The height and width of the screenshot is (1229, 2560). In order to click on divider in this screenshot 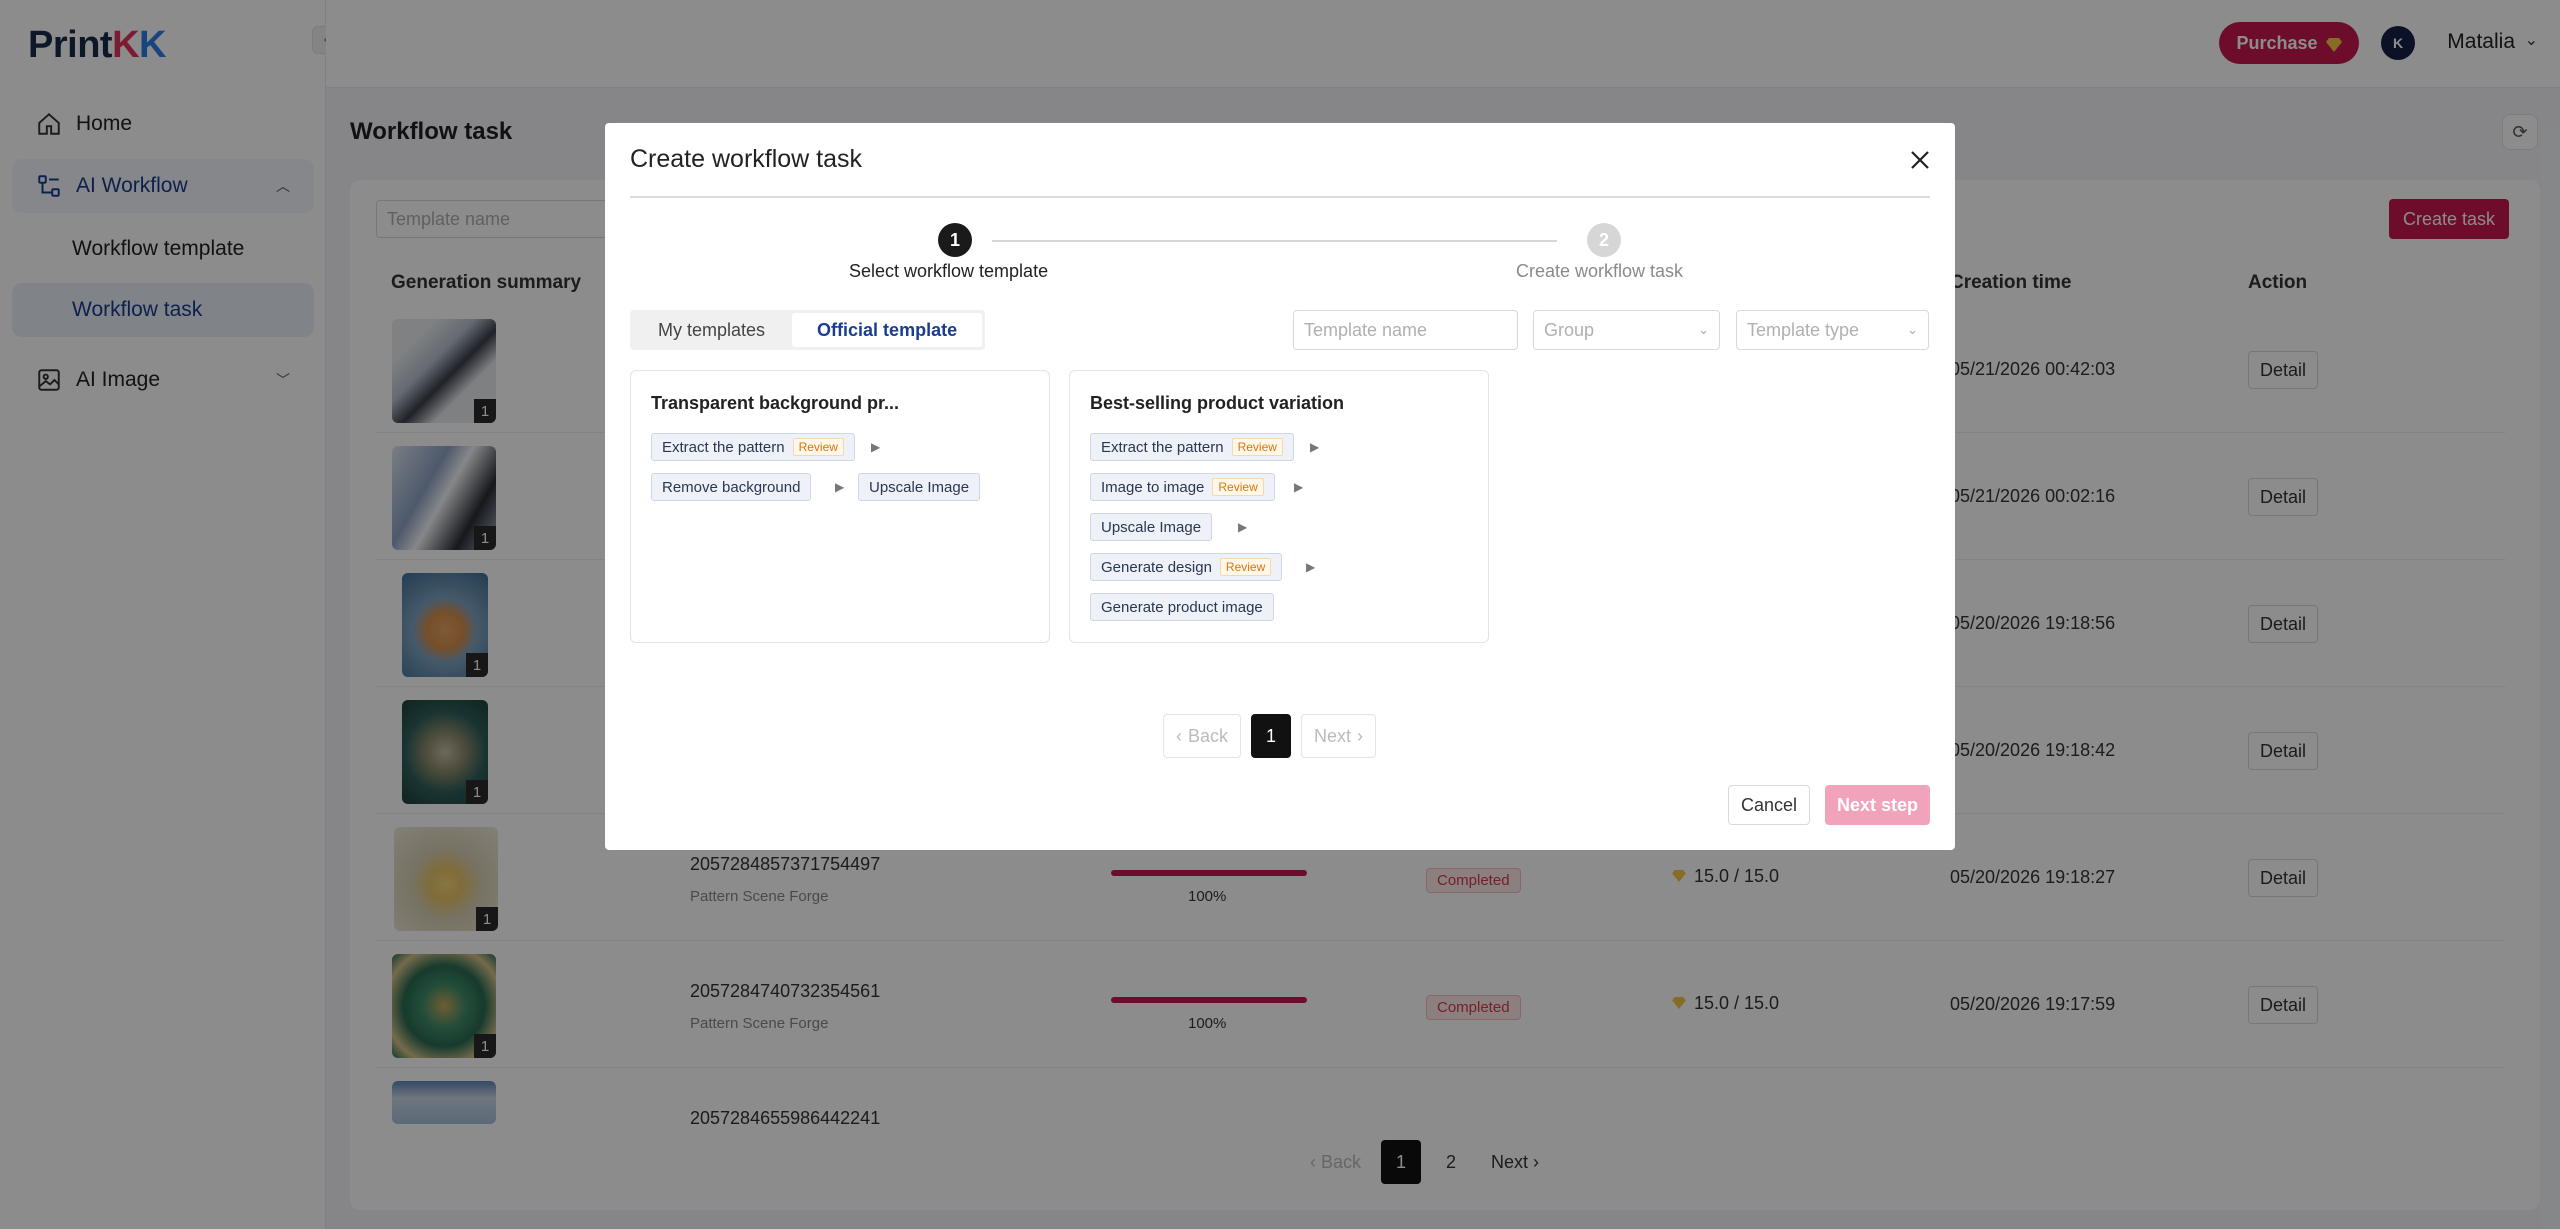, I will do `click(1280, 197)`.